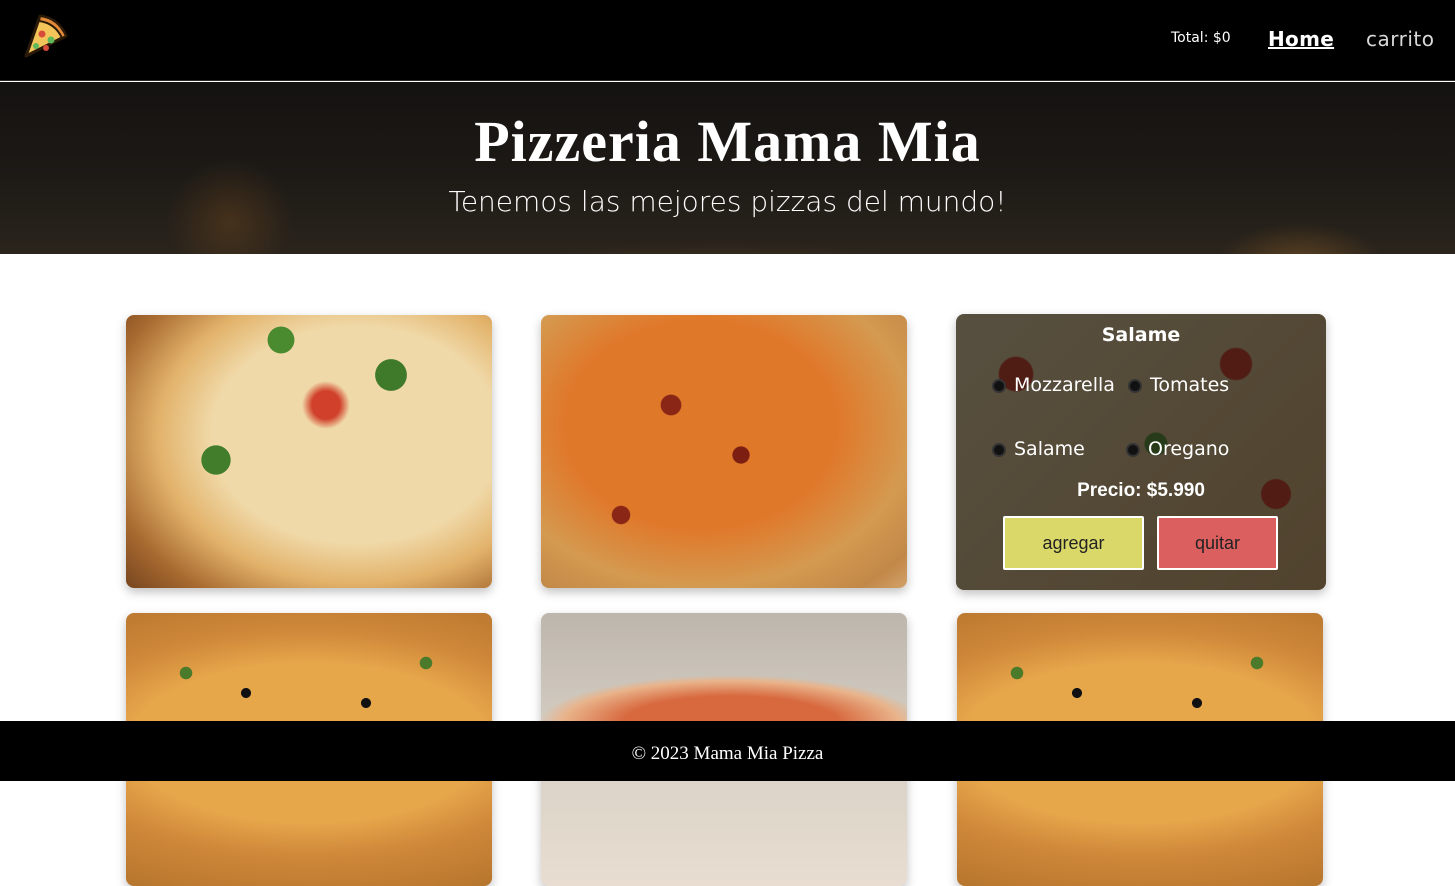 The height and width of the screenshot is (886, 1455). Describe the element at coordinates (1201, 38) in the screenshot. I see `cart-total: Total: $0` at that location.